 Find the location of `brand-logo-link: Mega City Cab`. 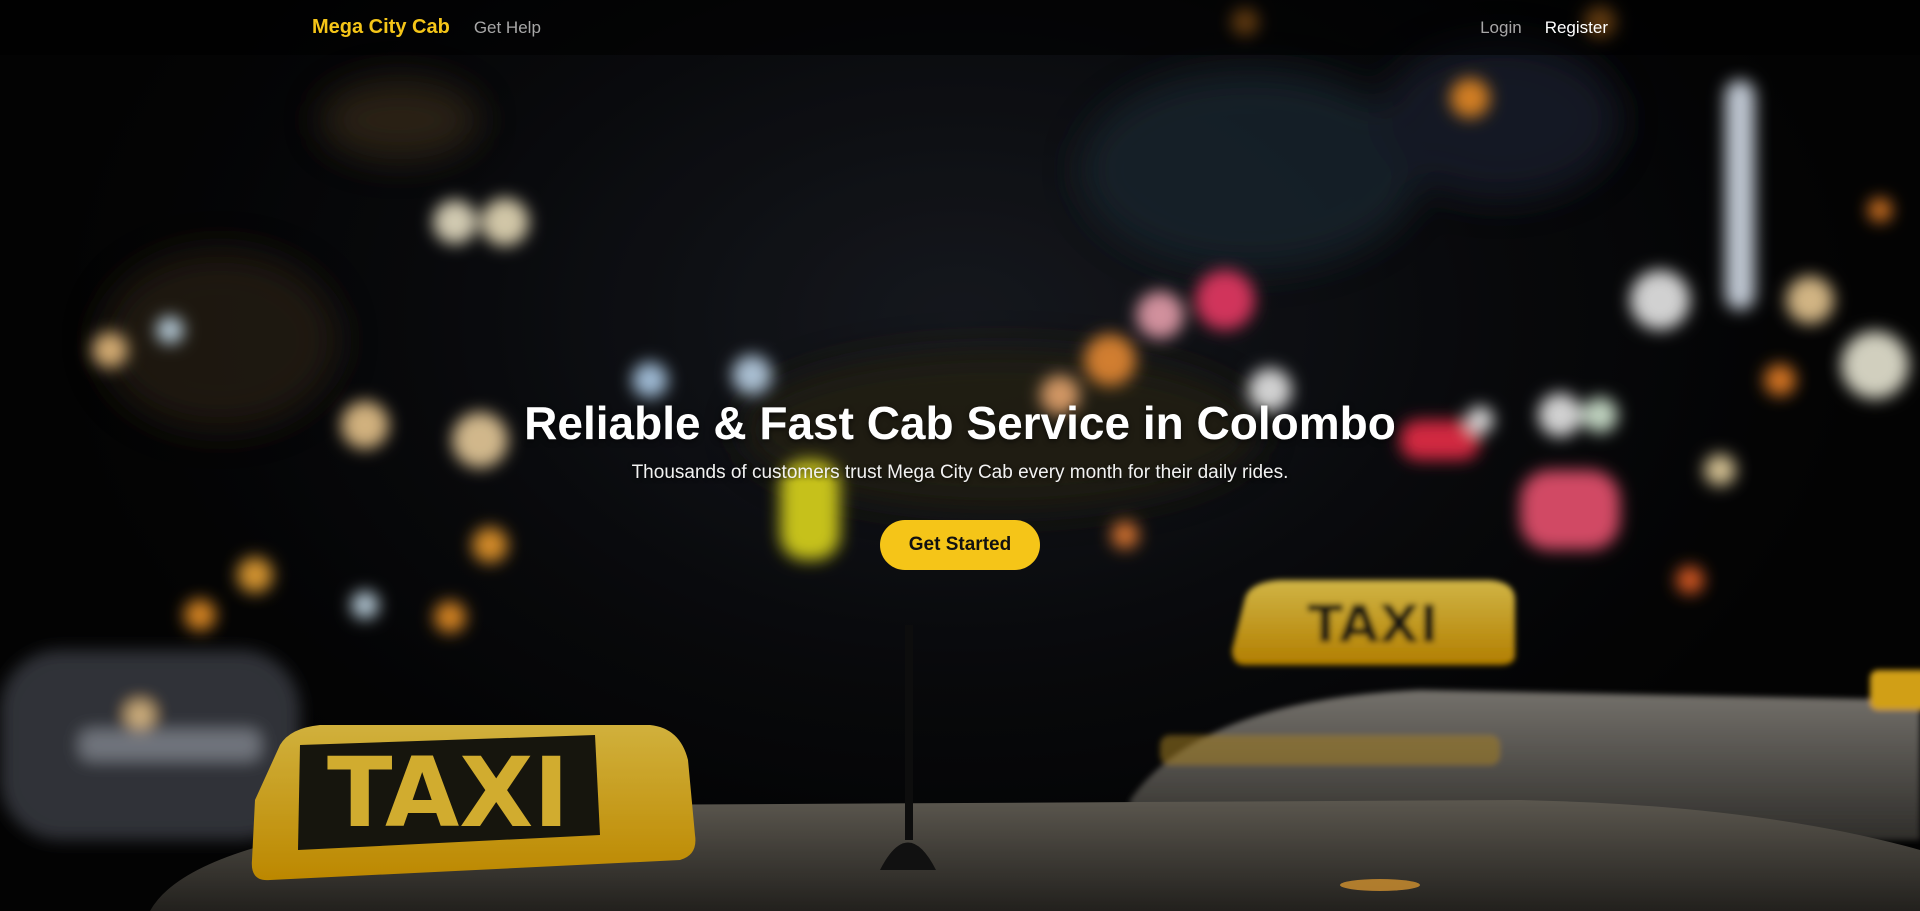

brand-logo-link: Mega City Cab is located at coordinates (381, 27).